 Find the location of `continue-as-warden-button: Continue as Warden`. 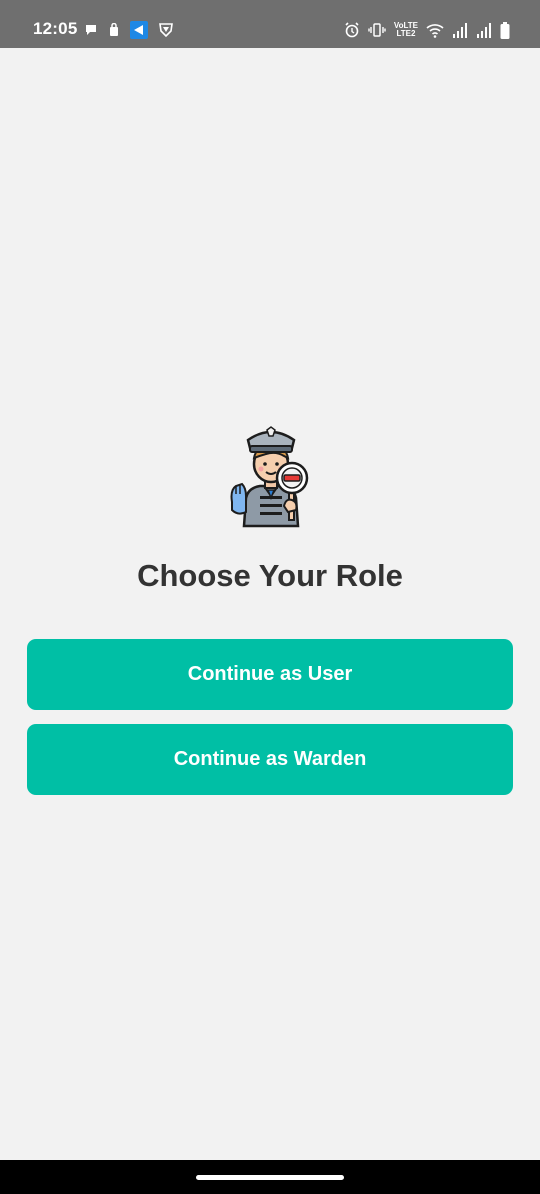

continue-as-warden-button: Continue as Warden is located at coordinates (270, 759).